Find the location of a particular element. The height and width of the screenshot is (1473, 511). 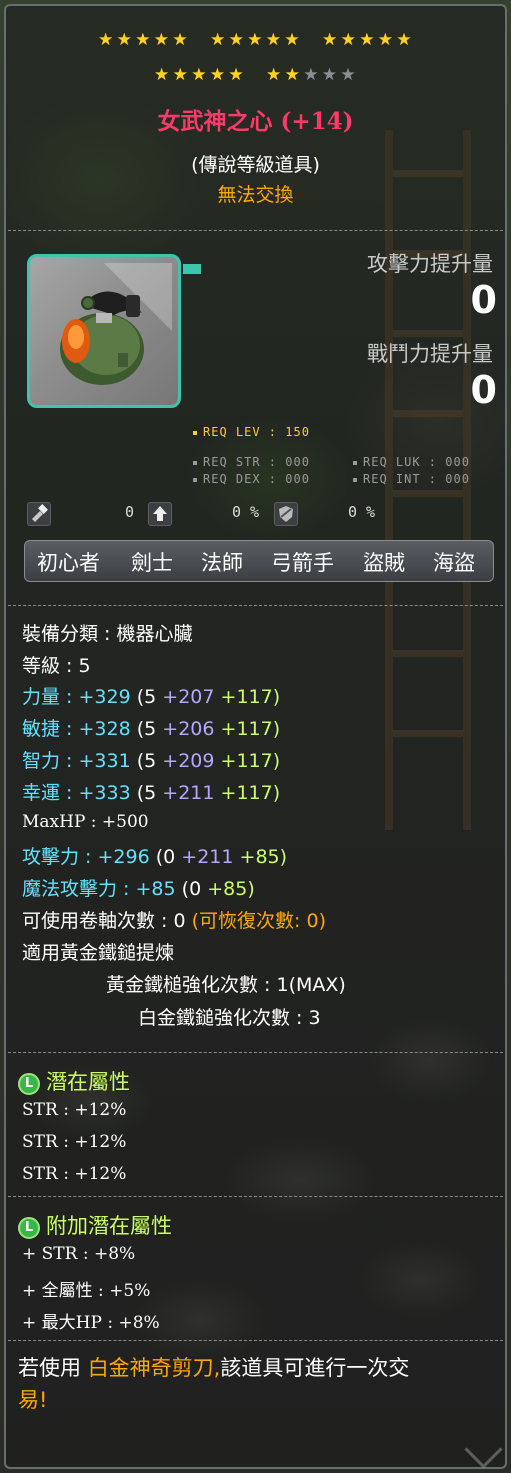

stat-luk: 幸運 : +333 (5 +211 +117) is located at coordinates (151, 793).